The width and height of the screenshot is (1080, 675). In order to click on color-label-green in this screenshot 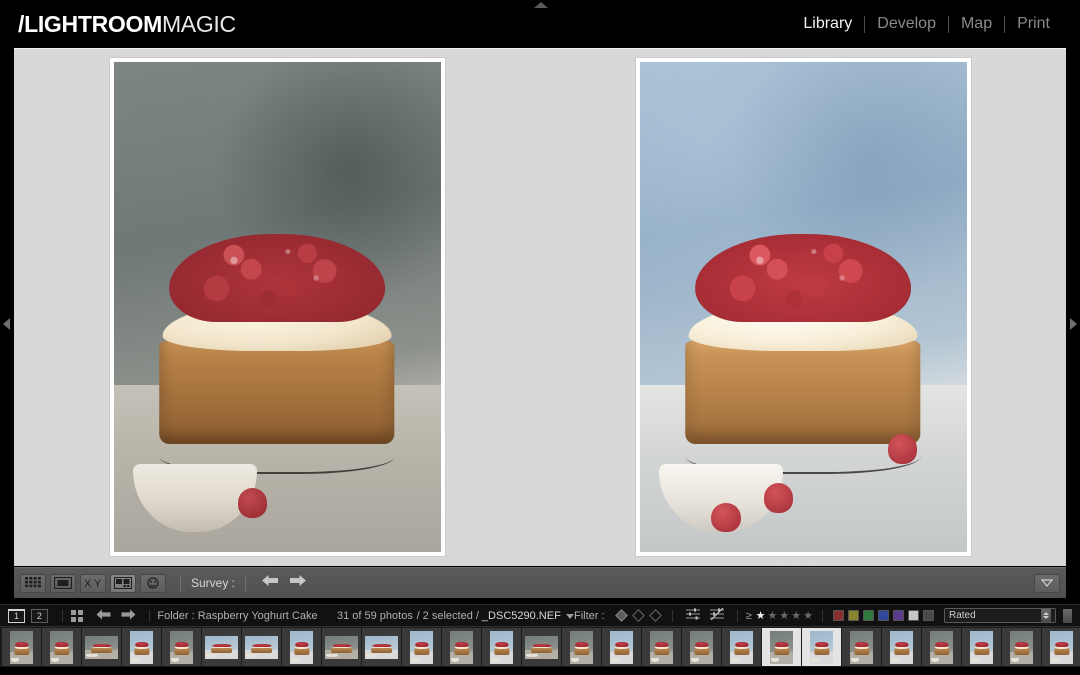, I will do `click(868, 615)`.